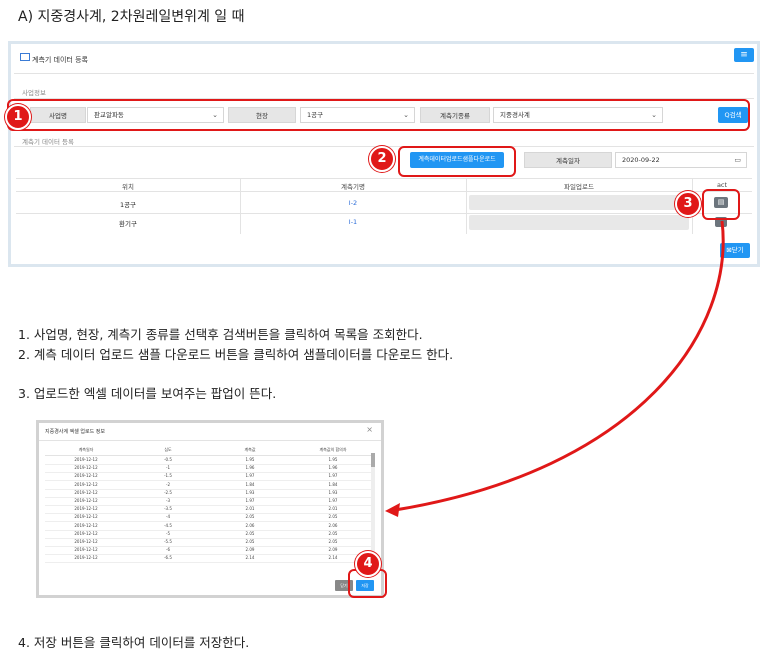 Image resolution: width=765 pixels, height=670 pixels. I want to click on popup-table-row: 2019-12-12 -3.5 2.01 2.01, so click(210, 510).